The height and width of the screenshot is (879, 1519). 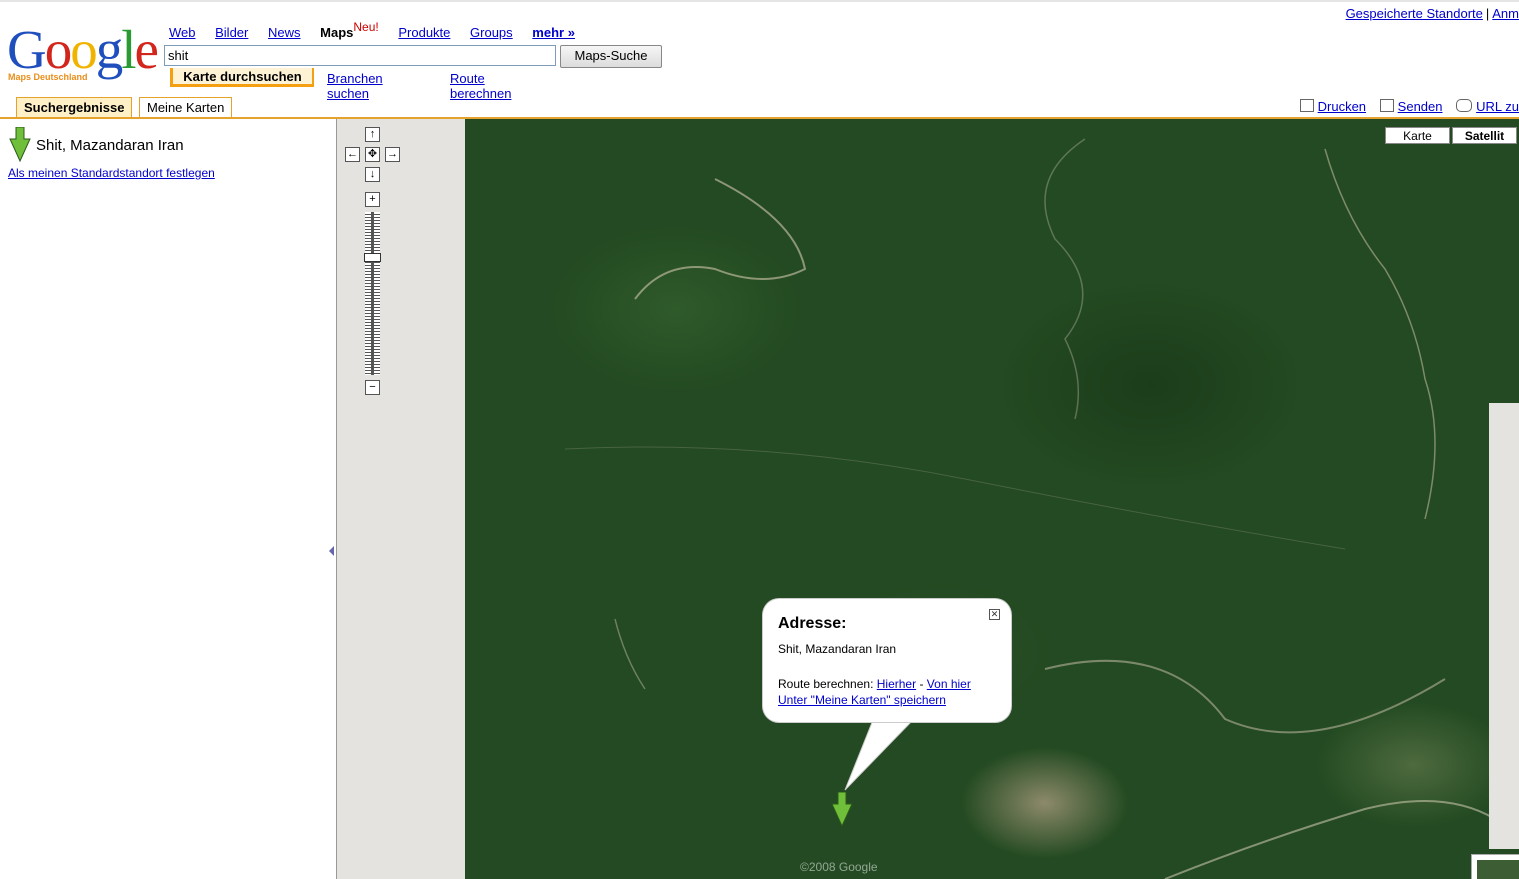 I want to click on nav-groups: Groups, so click(x=491, y=32).